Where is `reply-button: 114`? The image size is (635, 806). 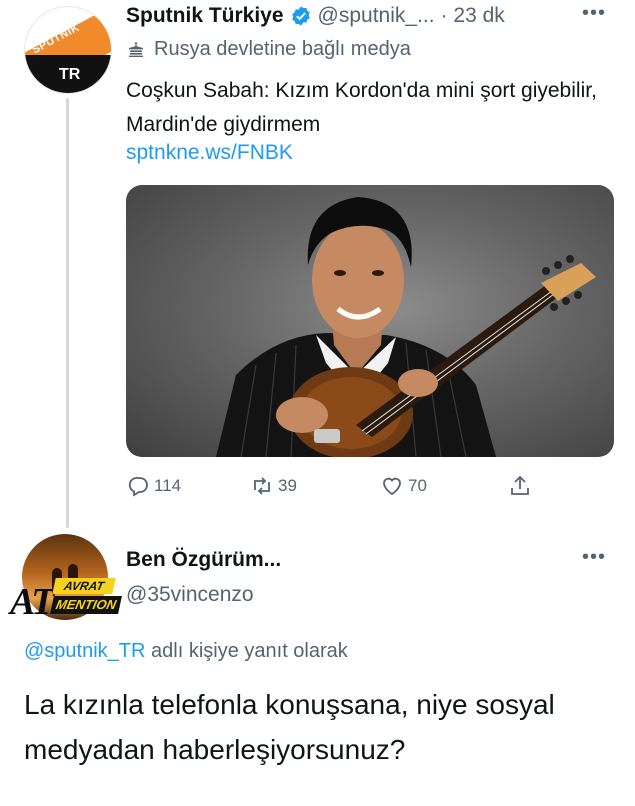 reply-button: 114 is located at coordinates (153, 486).